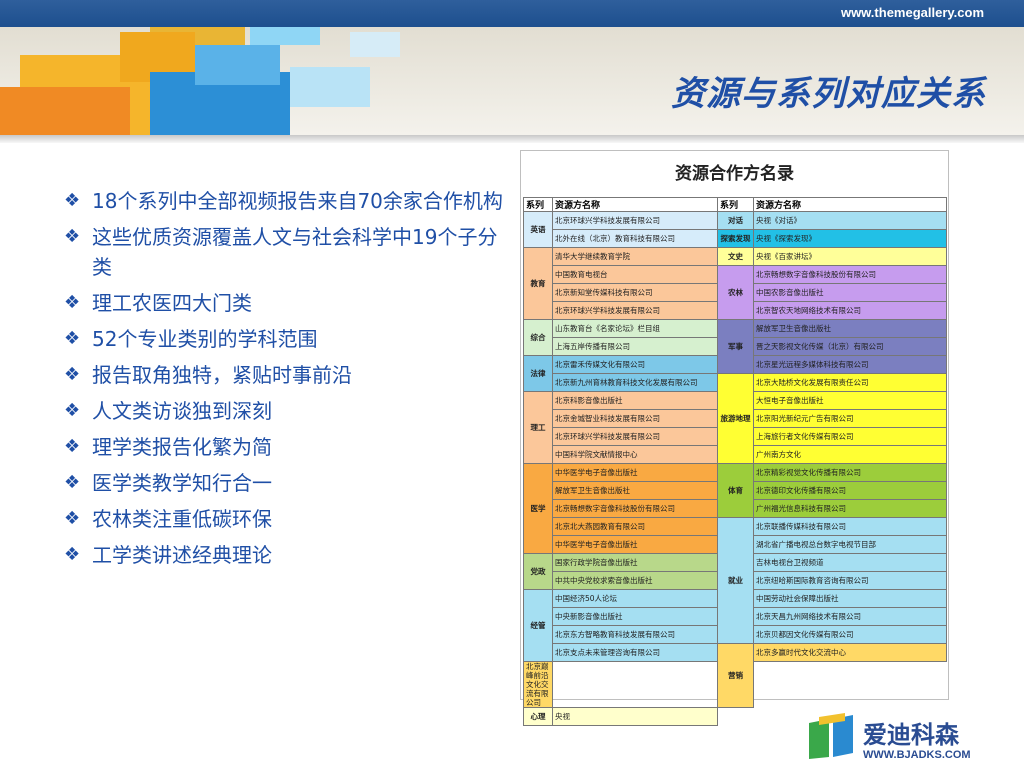 The width and height of the screenshot is (1024, 768). Describe the element at coordinates (538, 204) in the screenshot. I see `col-header-series-left: 系列` at that location.